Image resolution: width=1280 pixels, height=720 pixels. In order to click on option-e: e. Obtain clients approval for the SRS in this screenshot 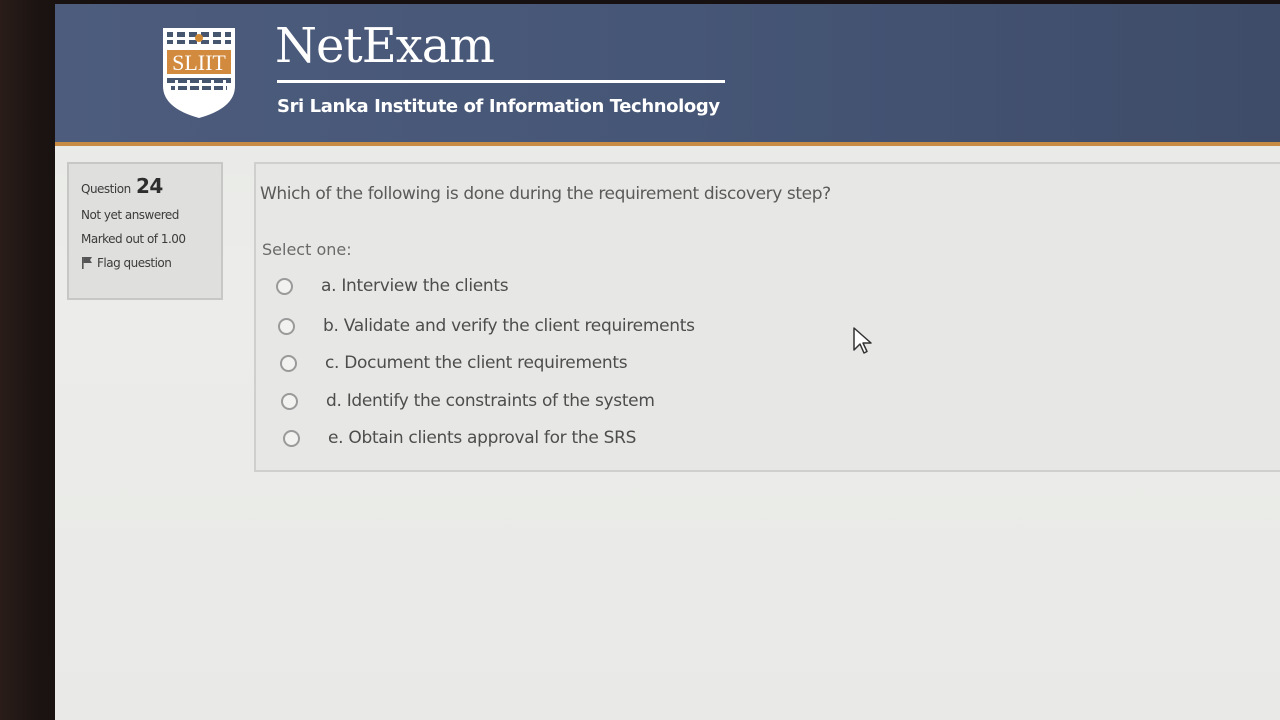, I will do `click(459, 438)`.